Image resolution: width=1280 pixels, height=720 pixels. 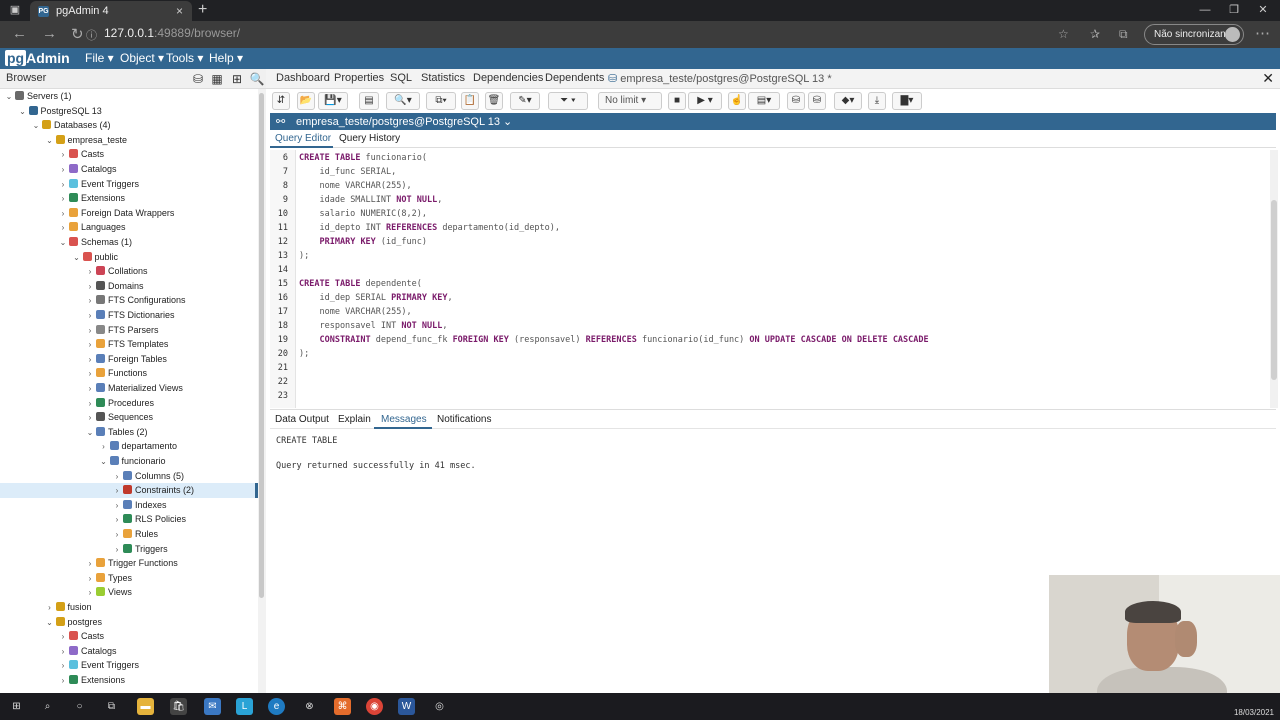 What do you see at coordinates (770, 298) in the screenshot?
I see `code-line: 16 id_dep SERIAL PRIMARY KEY,` at bounding box center [770, 298].